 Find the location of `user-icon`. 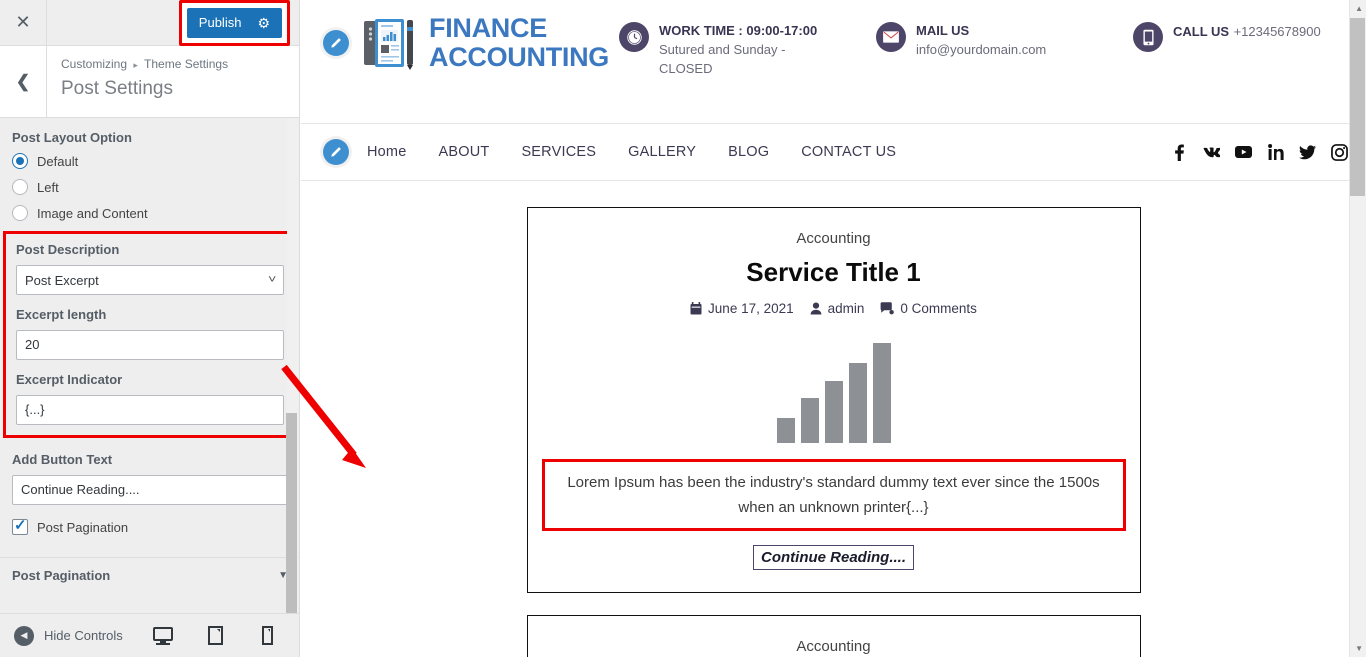

user-icon is located at coordinates (816, 308).